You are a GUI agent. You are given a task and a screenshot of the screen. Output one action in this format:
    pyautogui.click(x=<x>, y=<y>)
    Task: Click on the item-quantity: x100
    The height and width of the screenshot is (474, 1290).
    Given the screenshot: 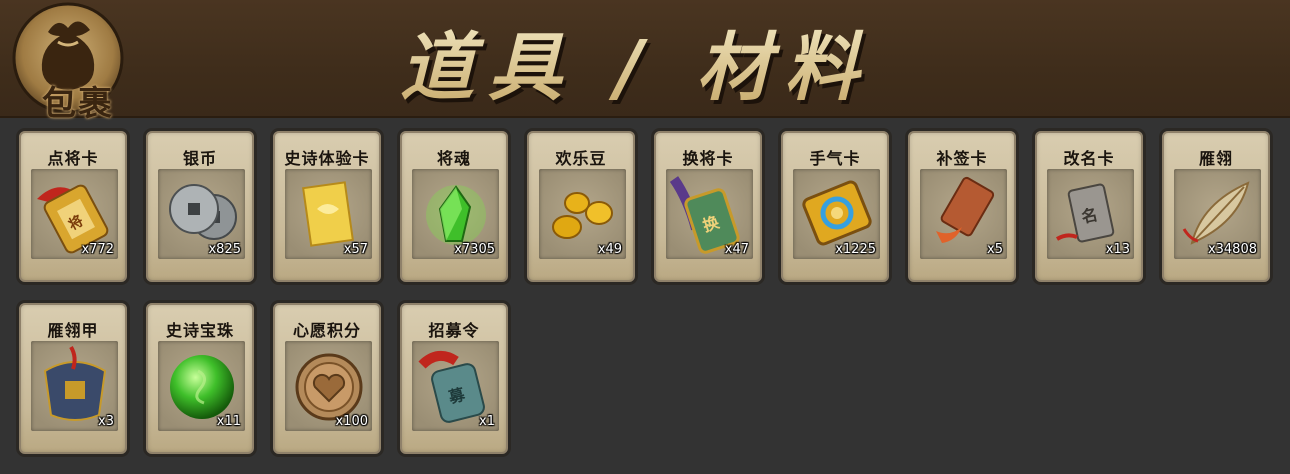 What is the action you would take?
    pyautogui.click(x=351, y=421)
    